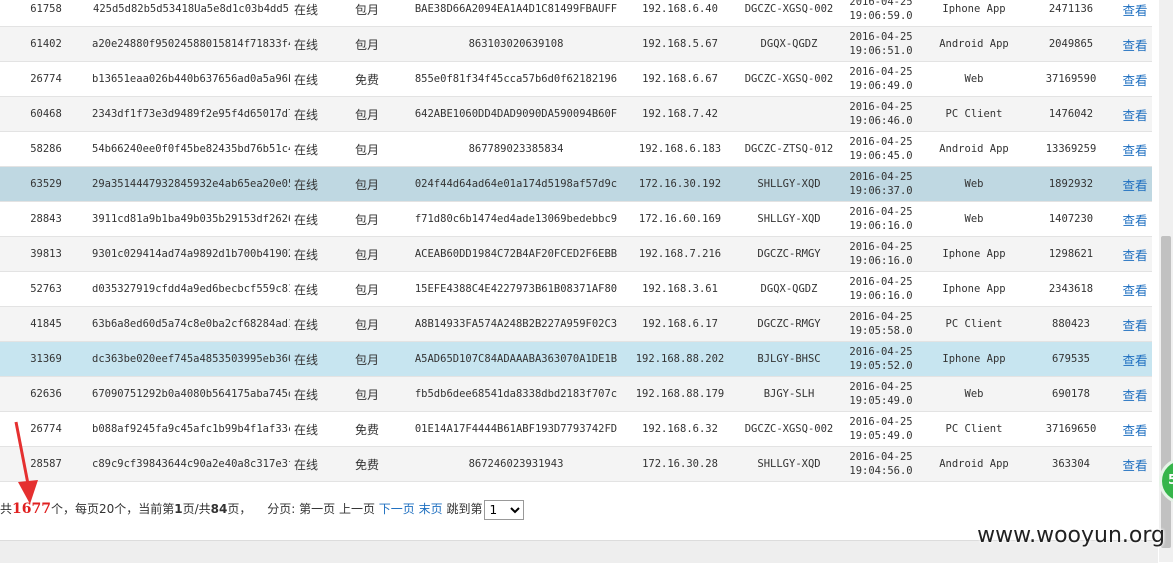 The image size is (1173, 563). What do you see at coordinates (881, 79) in the screenshot?
I see `login-time-cell: 2016-04-25 19:06:49.0` at bounding box center [881, 79].